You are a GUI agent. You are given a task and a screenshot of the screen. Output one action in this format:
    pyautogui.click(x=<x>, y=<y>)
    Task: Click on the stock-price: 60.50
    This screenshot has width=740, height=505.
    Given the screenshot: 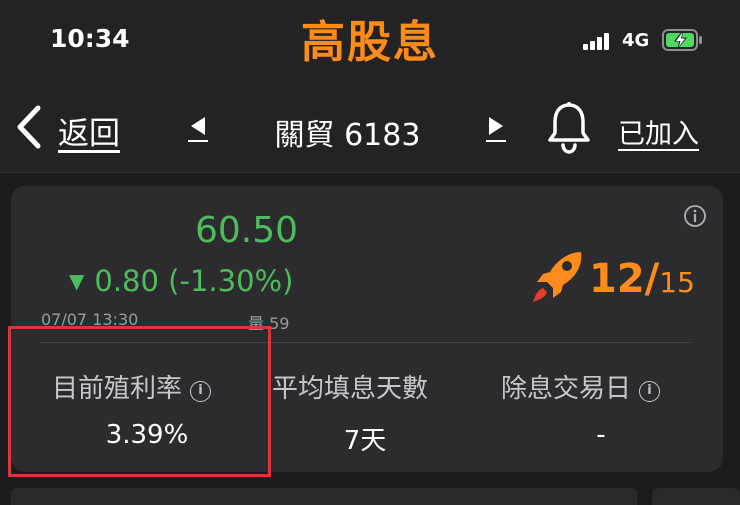 What is the action you would take?
    pyautogui.click(x=247, y=230)
    